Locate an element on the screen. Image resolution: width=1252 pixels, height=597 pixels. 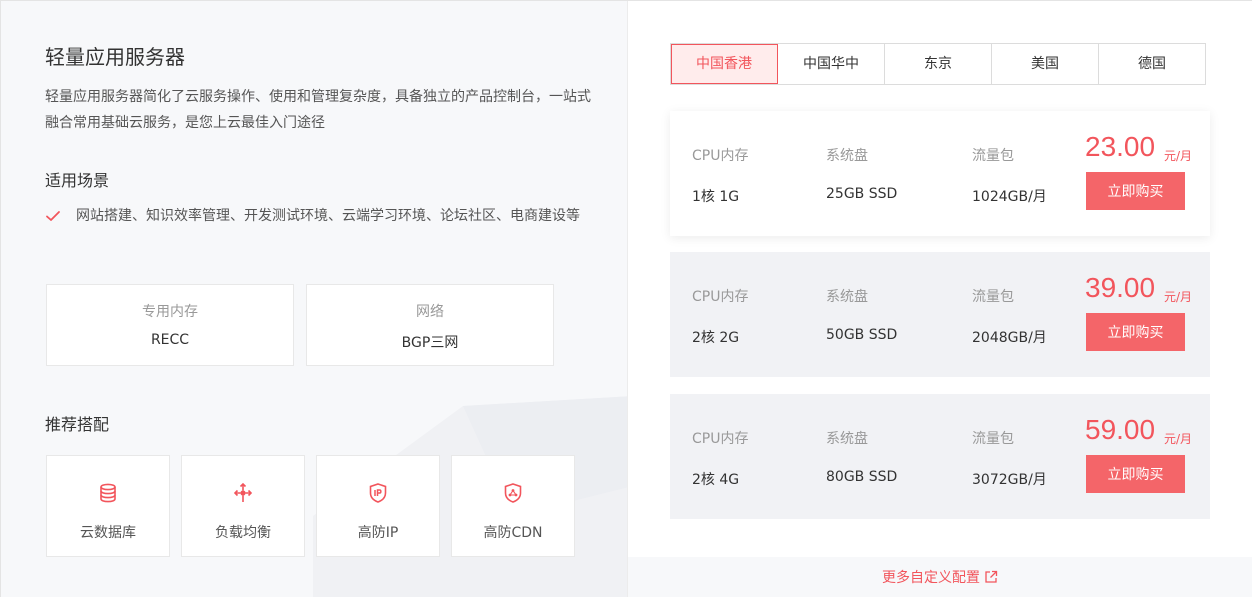
recommend-label: 负载均衡 is located at coordinates (243, 533).